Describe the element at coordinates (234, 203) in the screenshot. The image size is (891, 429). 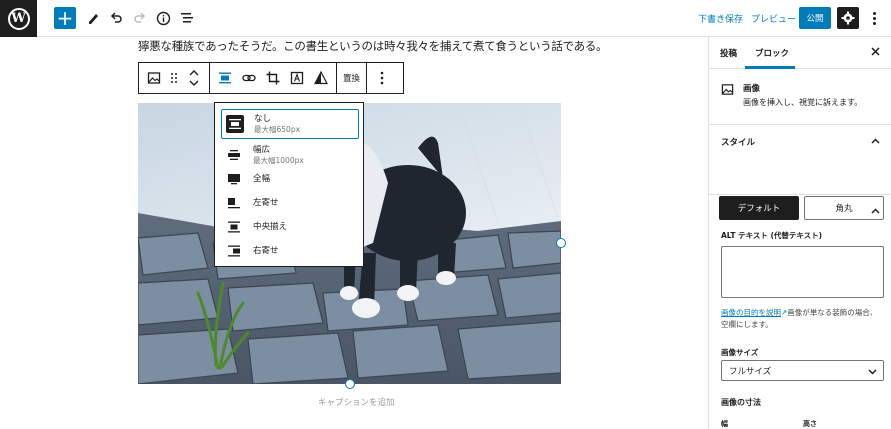
I see `align-left-icon` at that location.